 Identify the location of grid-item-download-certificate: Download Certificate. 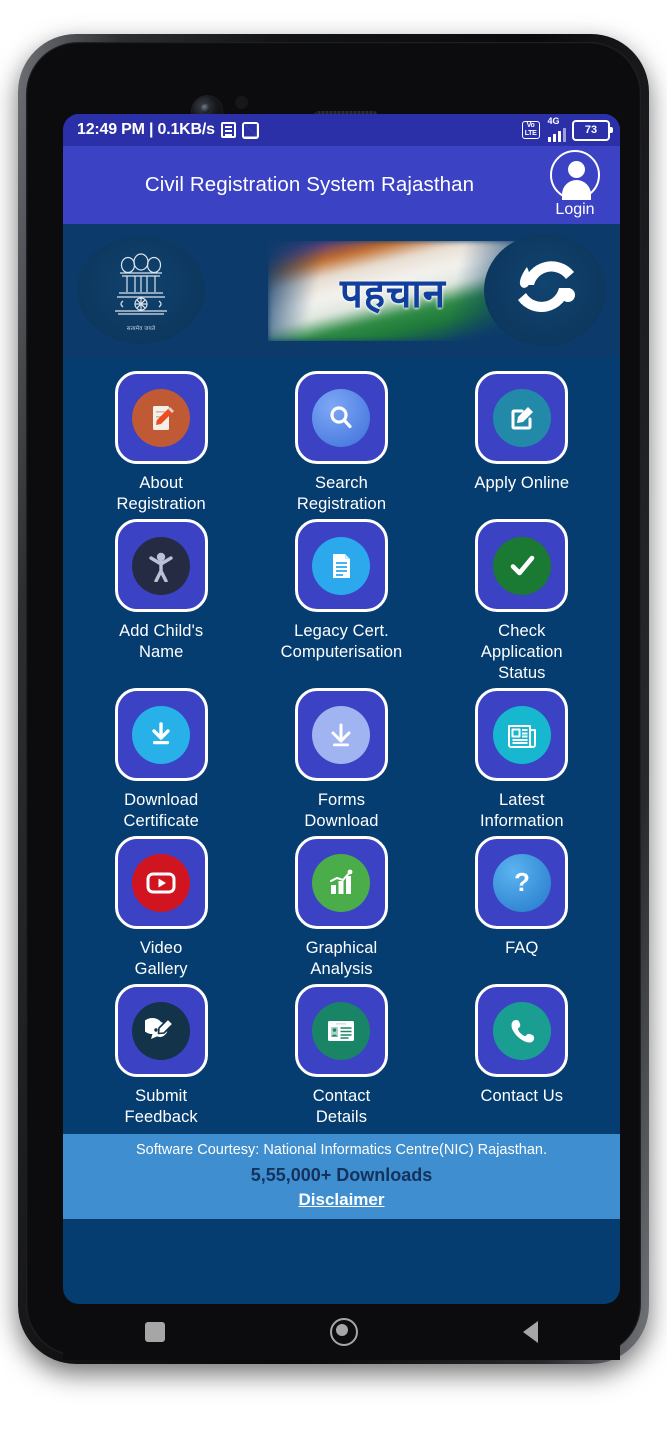
(161, 758).